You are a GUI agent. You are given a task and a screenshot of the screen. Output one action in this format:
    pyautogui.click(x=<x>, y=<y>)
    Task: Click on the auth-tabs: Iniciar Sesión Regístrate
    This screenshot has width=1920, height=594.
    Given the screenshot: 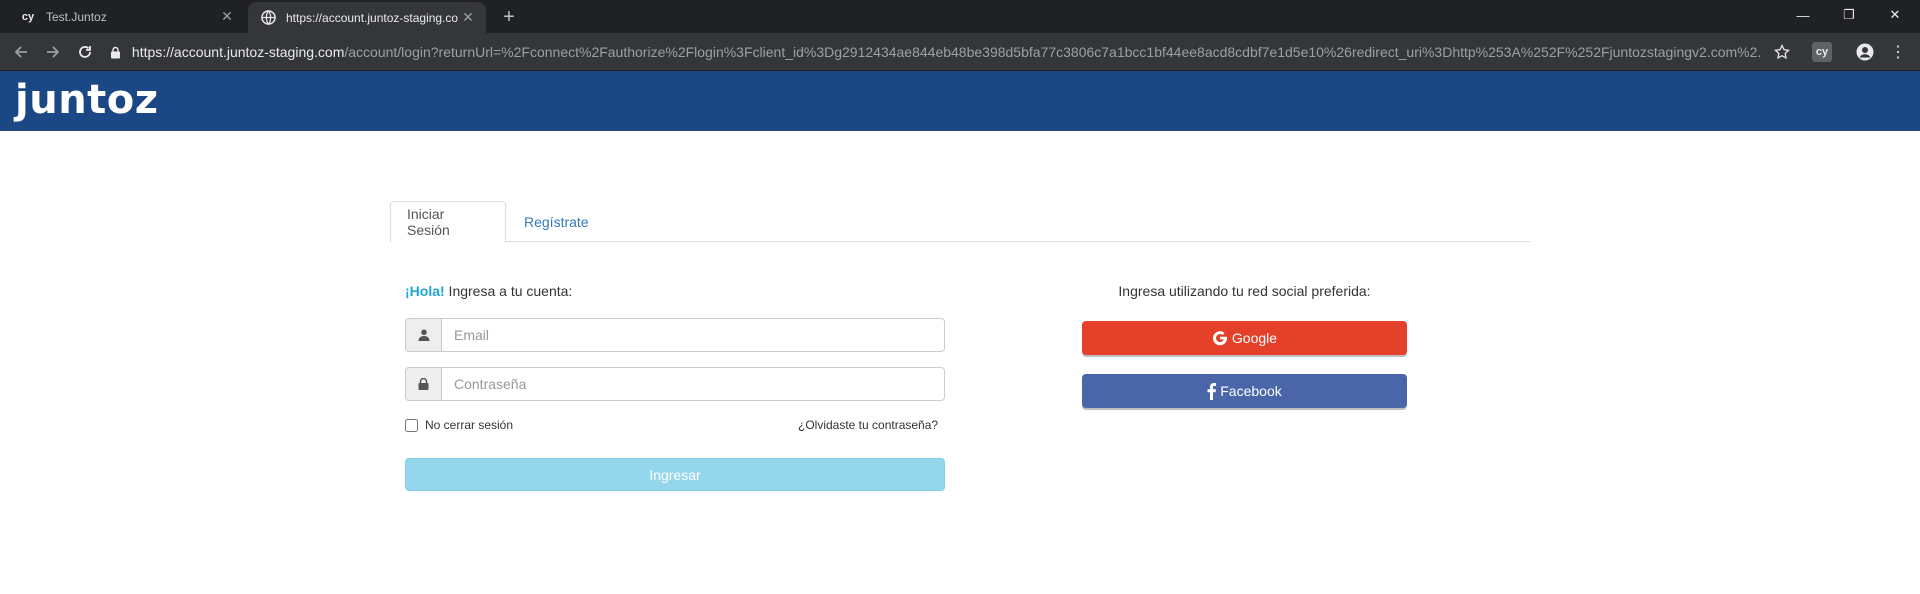 What is the action you would take?
    pyautogui.click(x=960, y=222)
    